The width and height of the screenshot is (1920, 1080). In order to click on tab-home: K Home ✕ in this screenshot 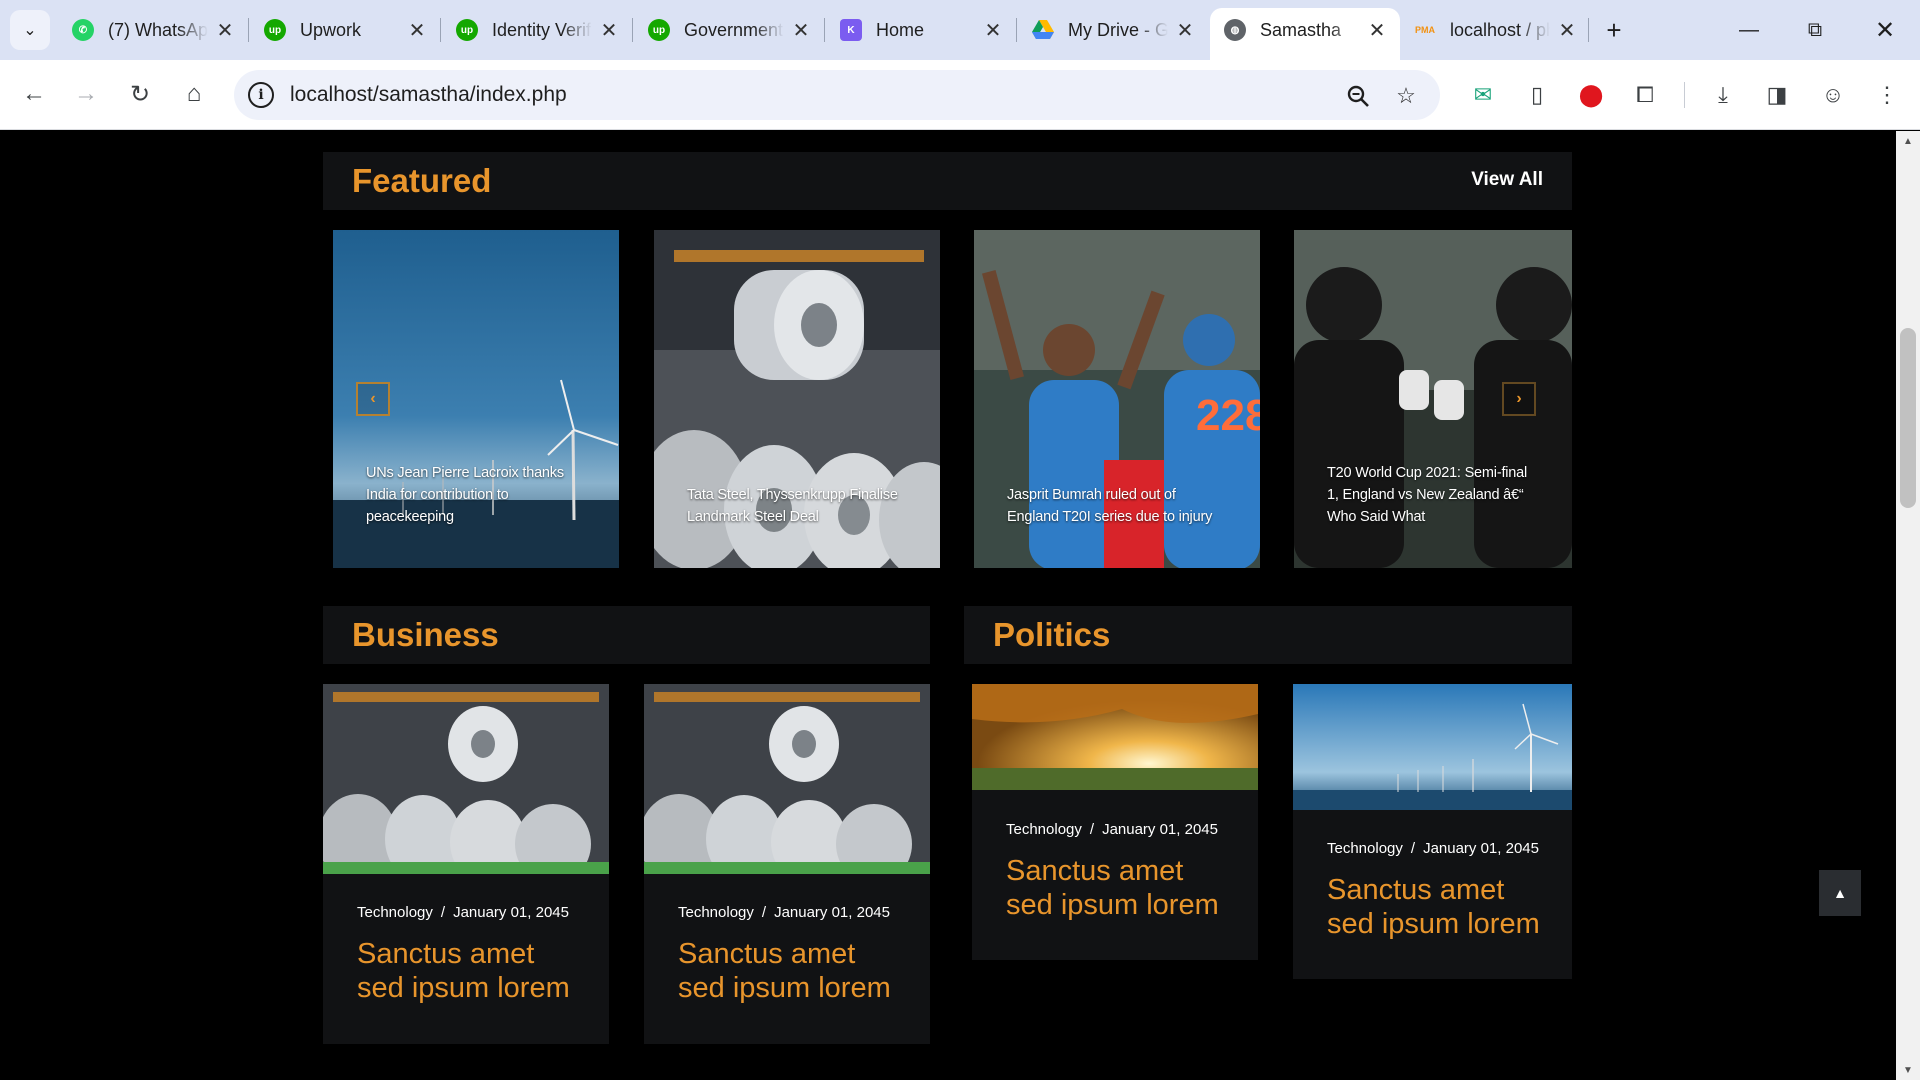, I will do `click(921, 30)`.